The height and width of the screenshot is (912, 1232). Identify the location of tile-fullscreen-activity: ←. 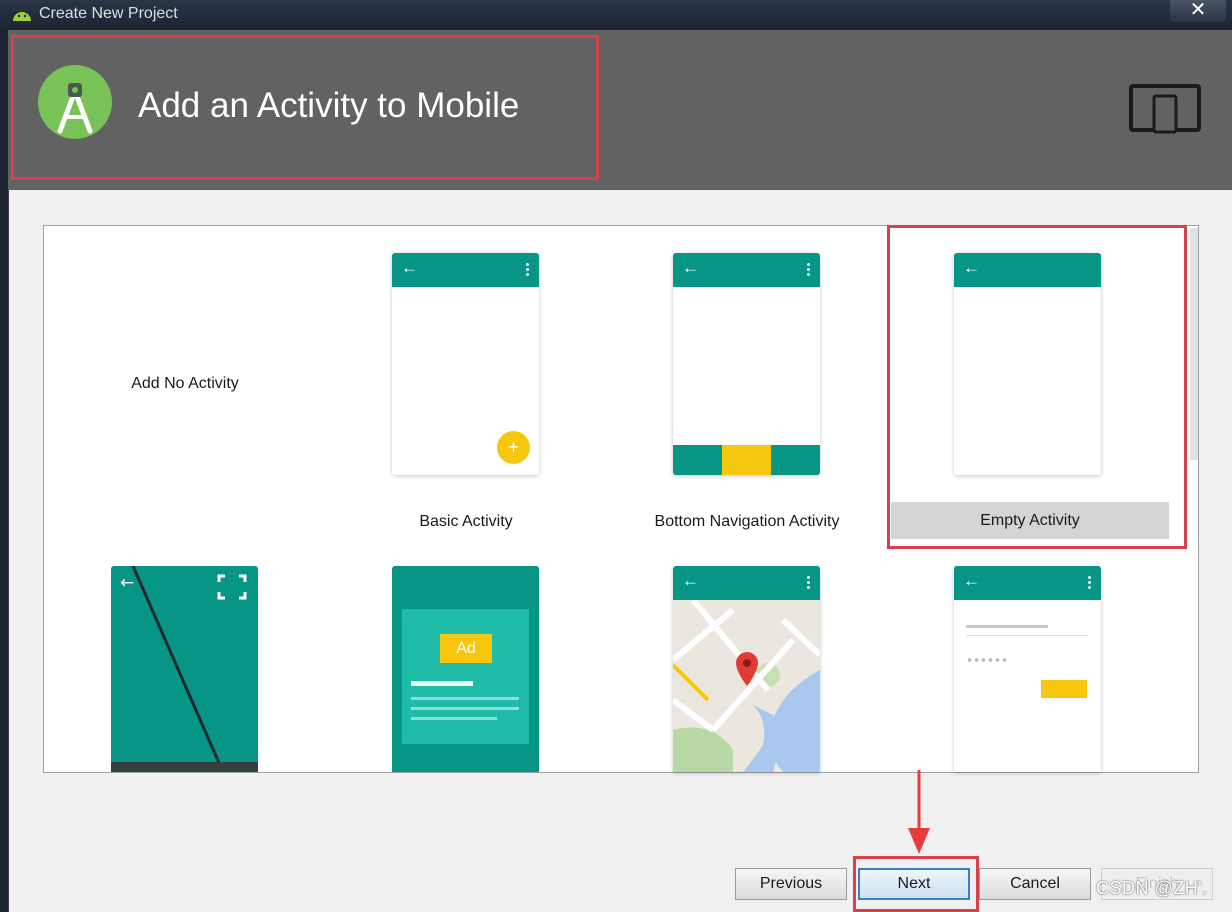
(184, 669).